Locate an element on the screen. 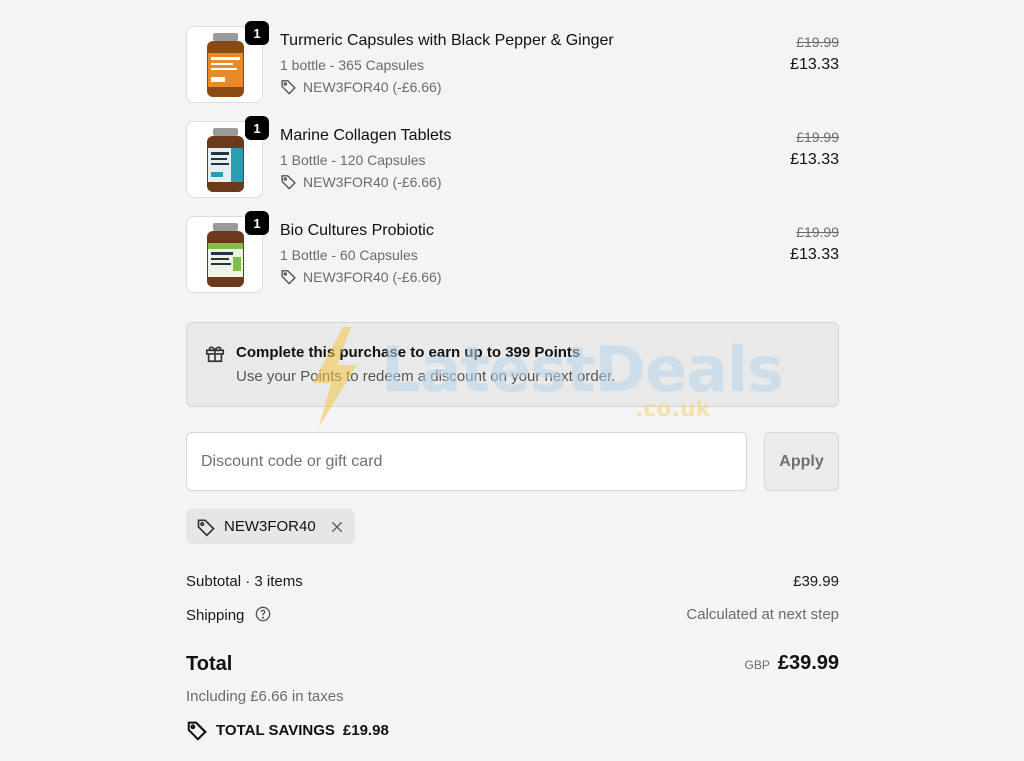 The width and height of the screenshot is (1024, 761). discount-code-input is located at coordinates (466, 461).